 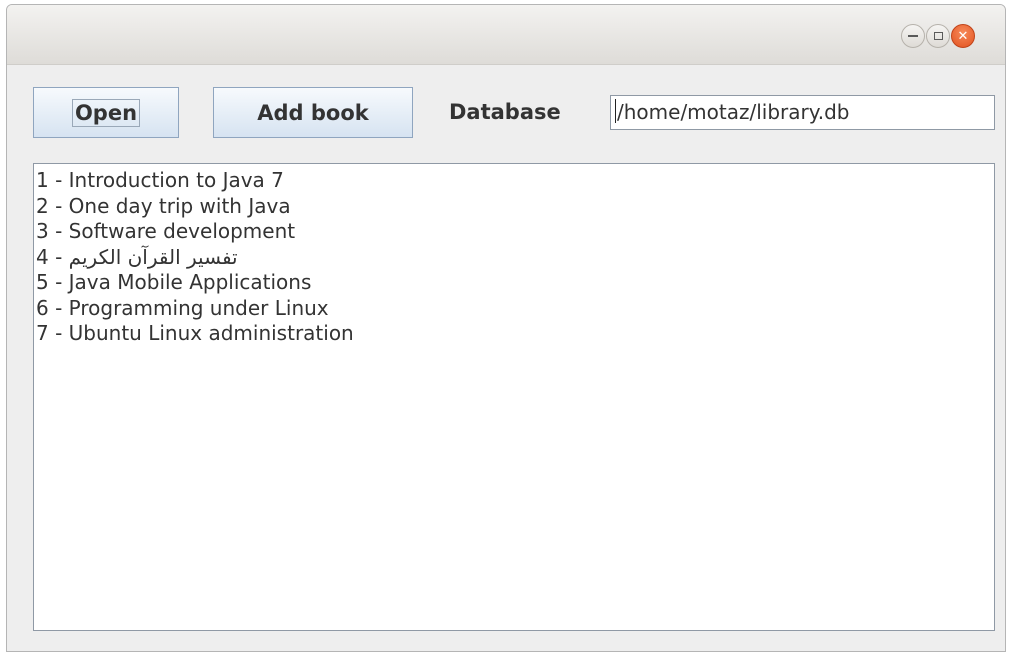 I want to click on list-item: 3 - Software development, so click(x=514, y=232).